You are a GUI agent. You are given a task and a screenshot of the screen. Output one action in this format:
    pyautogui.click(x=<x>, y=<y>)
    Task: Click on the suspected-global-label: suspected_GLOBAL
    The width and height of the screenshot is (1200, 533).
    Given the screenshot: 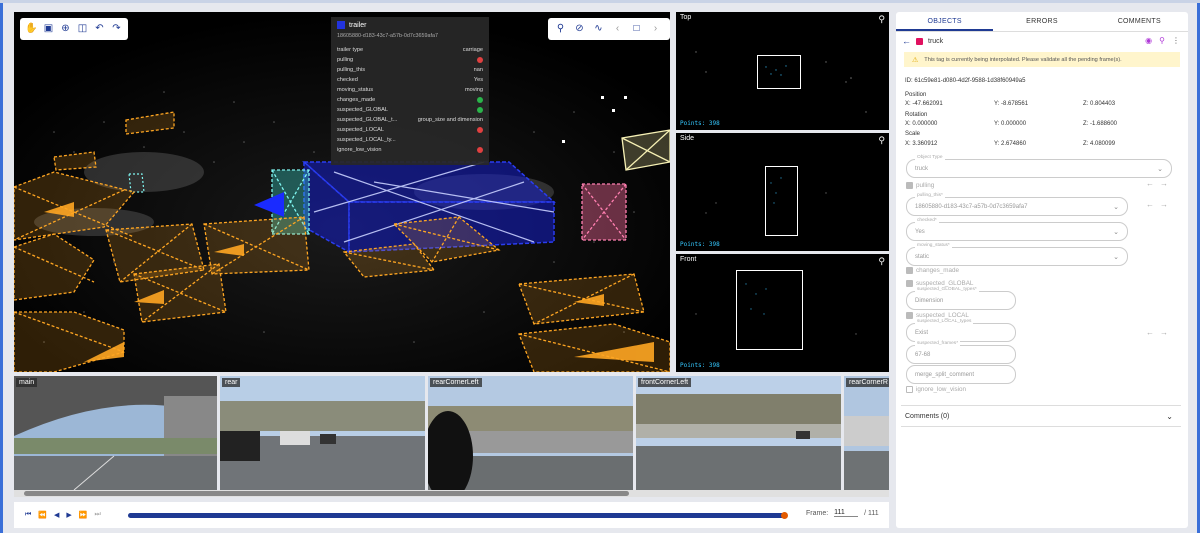 What is the action you would take?
    pyautogui.click(x=945, y=283)
    